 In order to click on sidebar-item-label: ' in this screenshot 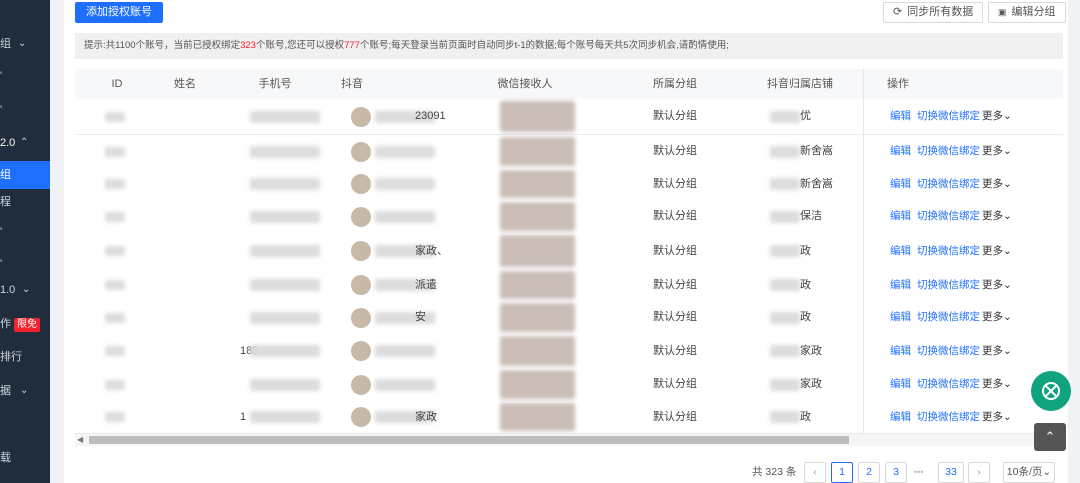, I will do `click(1, 264)`.